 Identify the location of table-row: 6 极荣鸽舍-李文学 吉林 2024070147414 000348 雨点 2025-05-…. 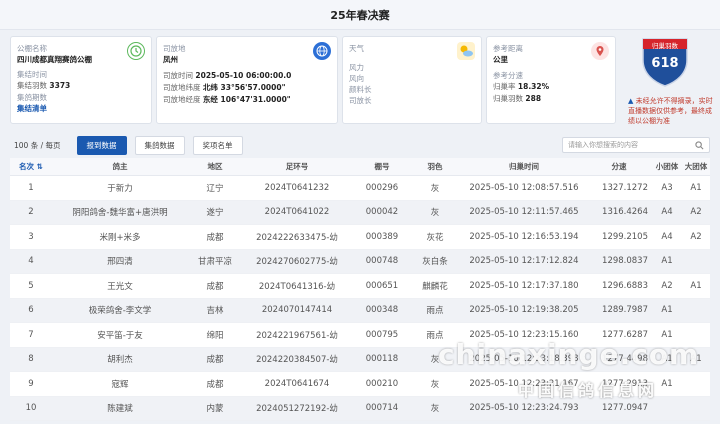
(360, 310).